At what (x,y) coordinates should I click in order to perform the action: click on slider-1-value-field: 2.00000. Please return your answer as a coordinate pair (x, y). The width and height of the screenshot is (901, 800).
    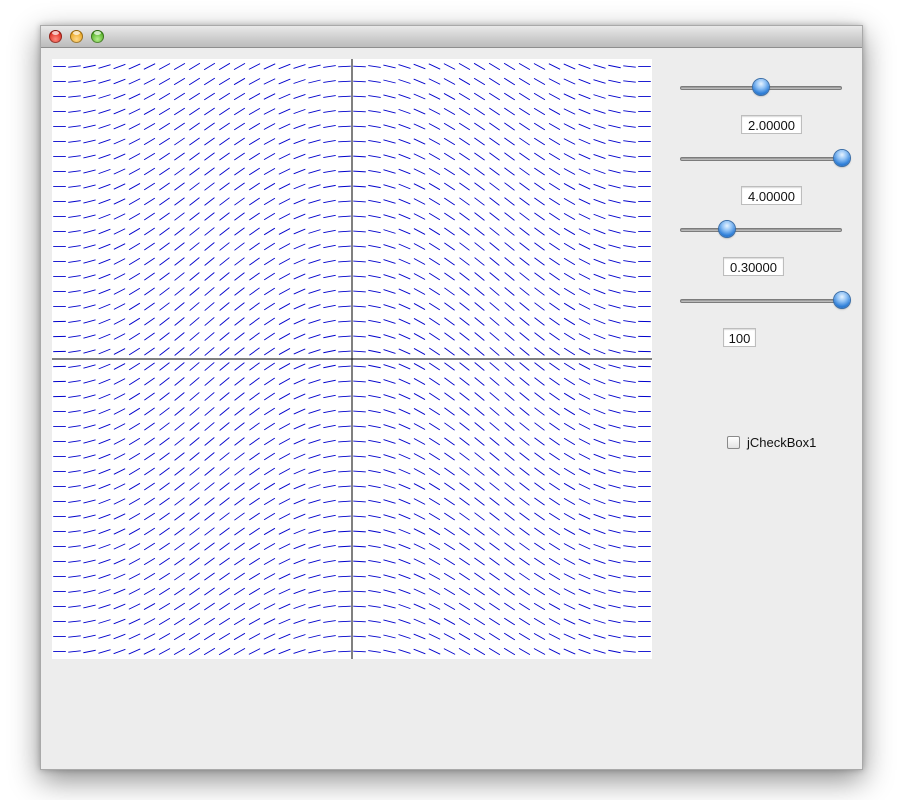
    Looking at the image, I should click on (771, 124).